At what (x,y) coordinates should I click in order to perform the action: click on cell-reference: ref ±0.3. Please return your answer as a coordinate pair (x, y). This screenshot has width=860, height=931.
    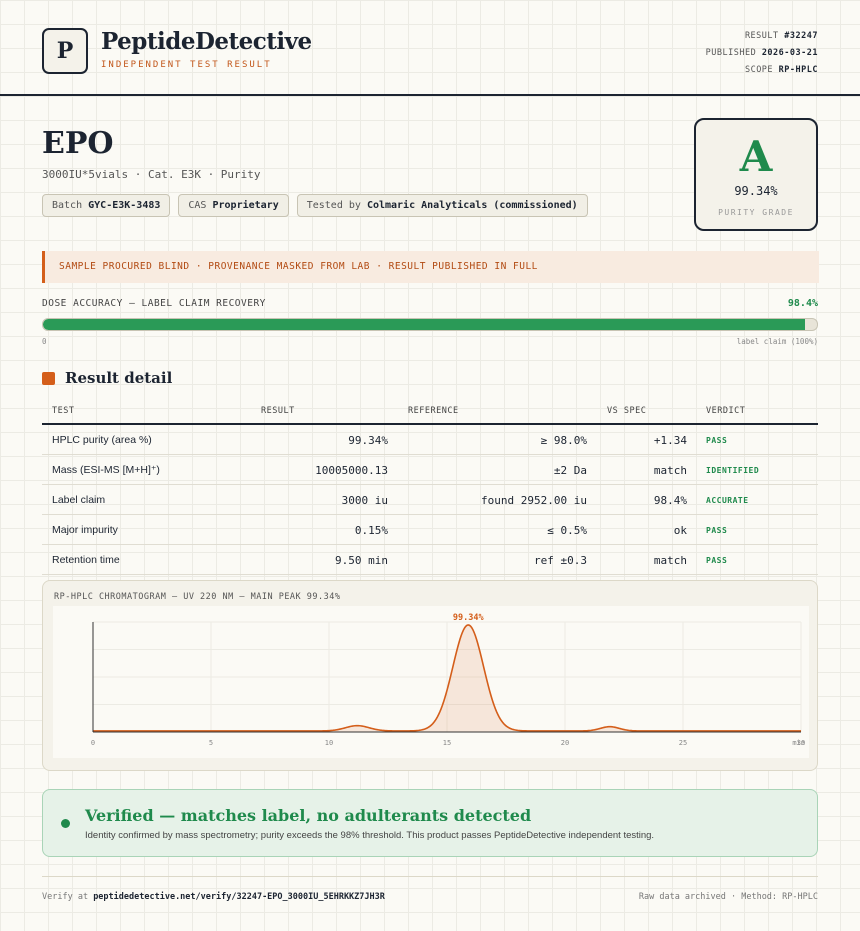
    Looking at the image, I should click on (560, 560).